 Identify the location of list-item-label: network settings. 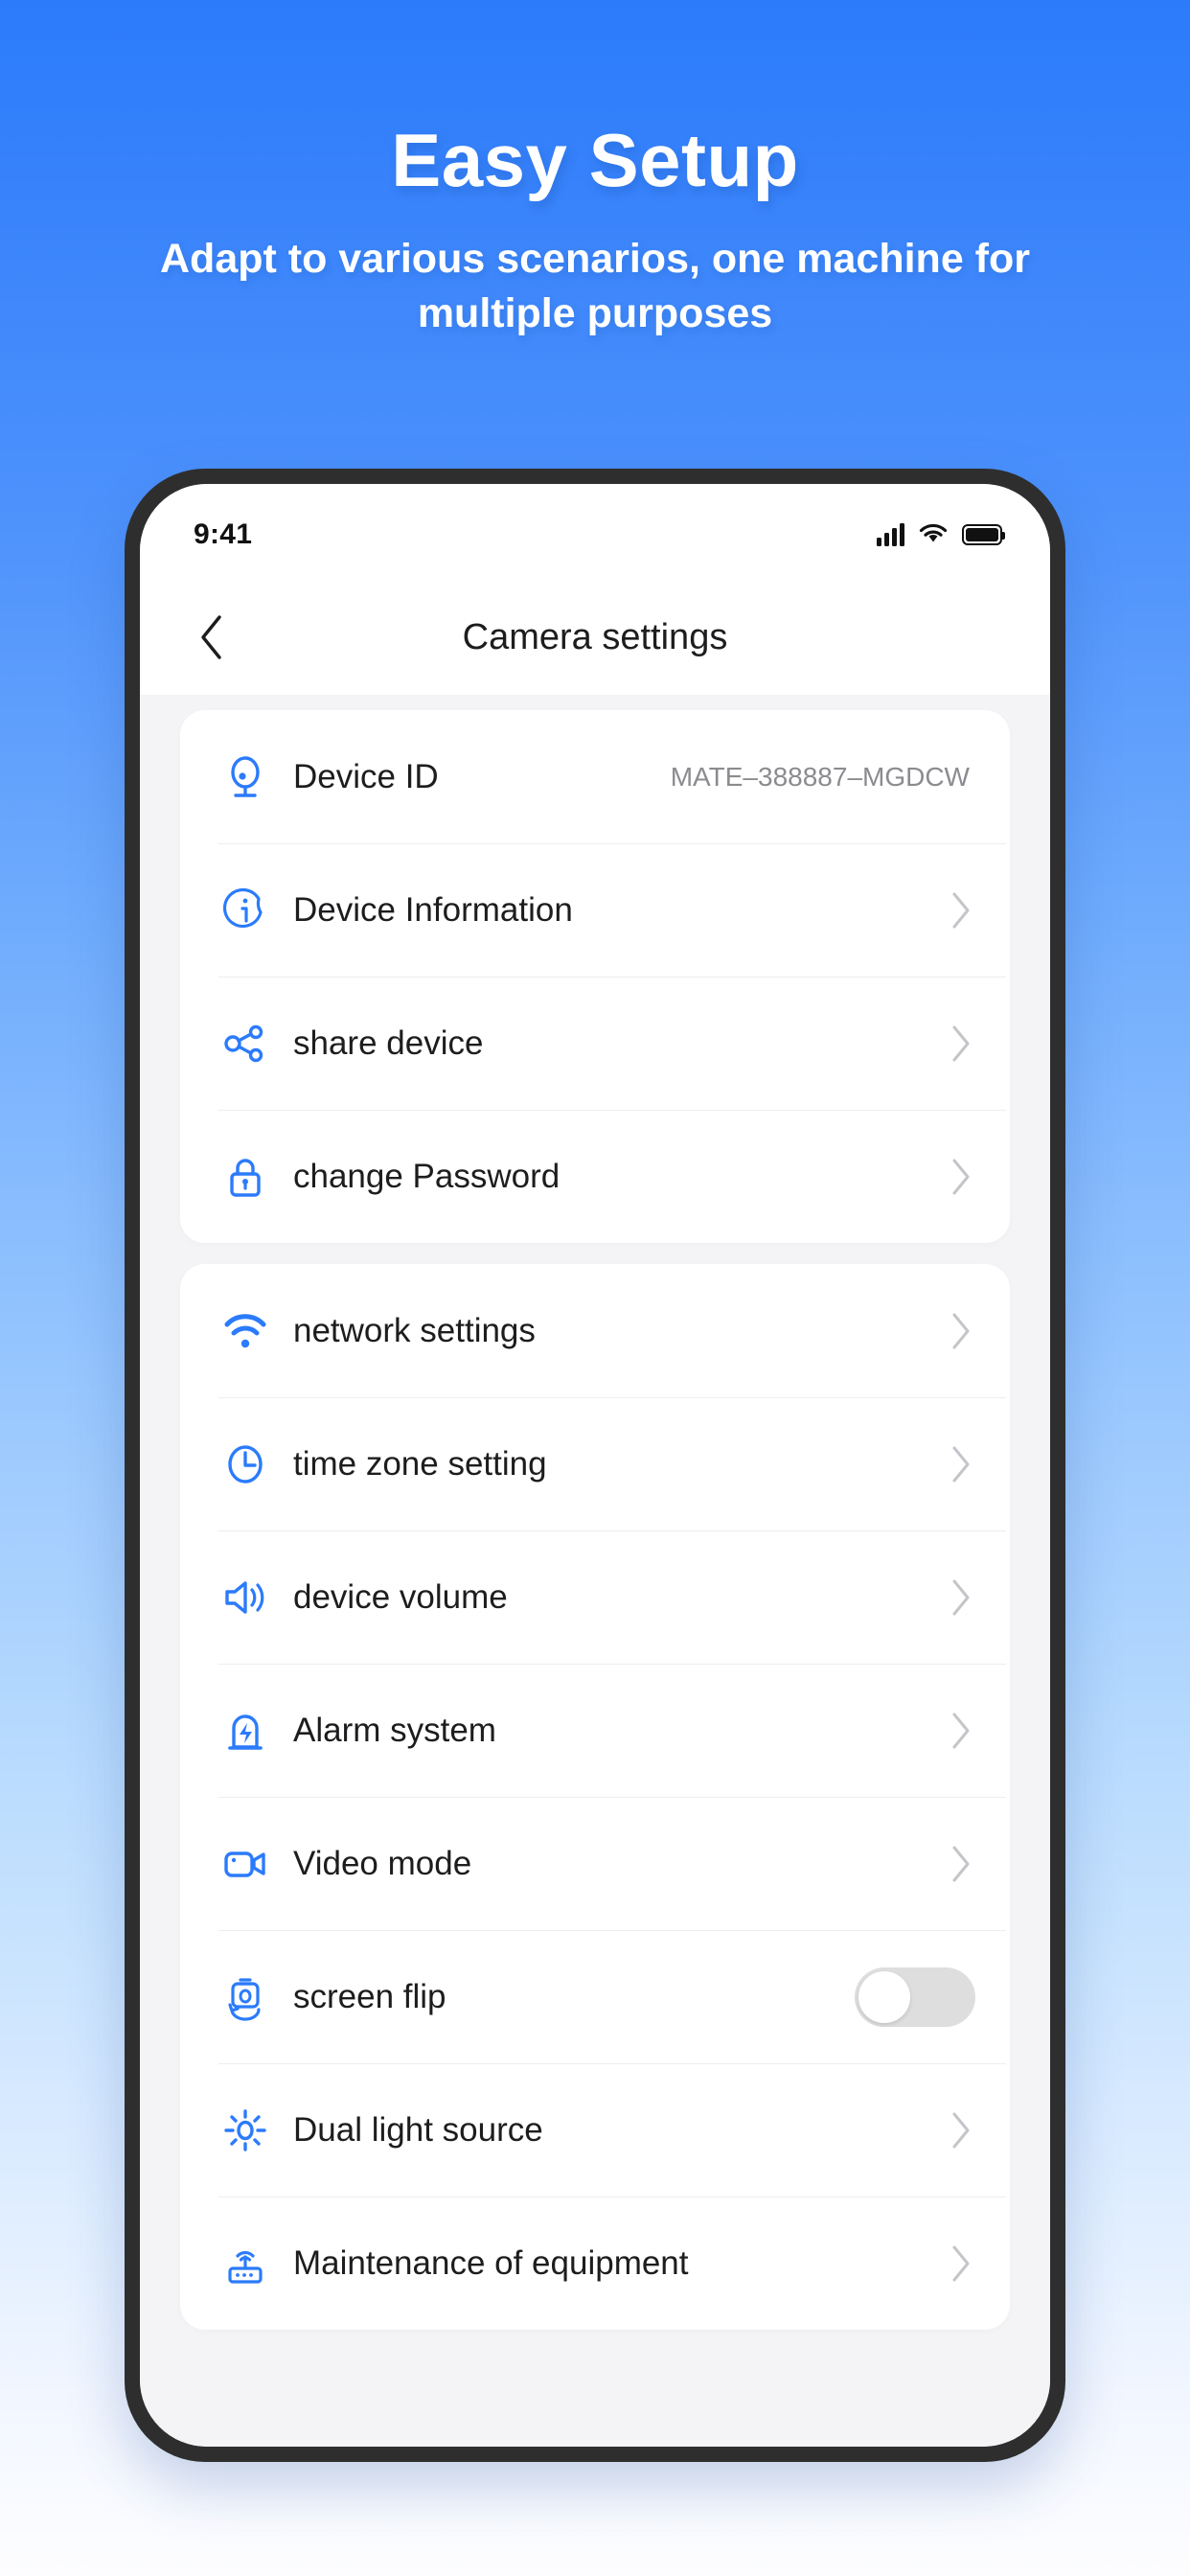
(414, 1330).